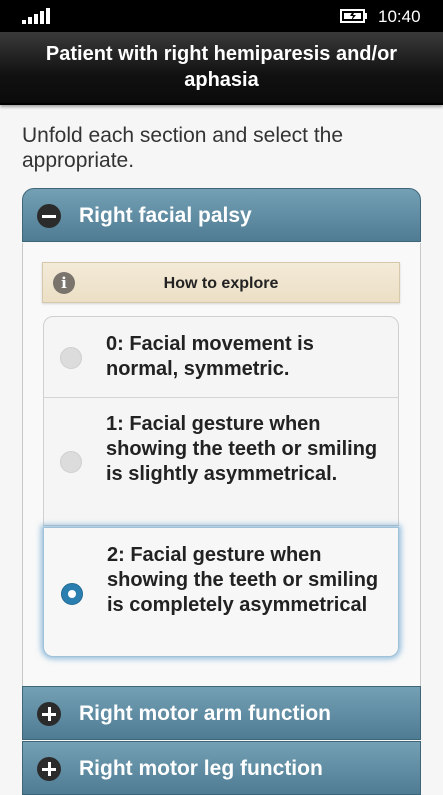 The height and width of the screenshot is (795, 443). Describe the element at coordinates (201, 768) in the screenshot. I see `section-label: Right motor leg function` at that location.